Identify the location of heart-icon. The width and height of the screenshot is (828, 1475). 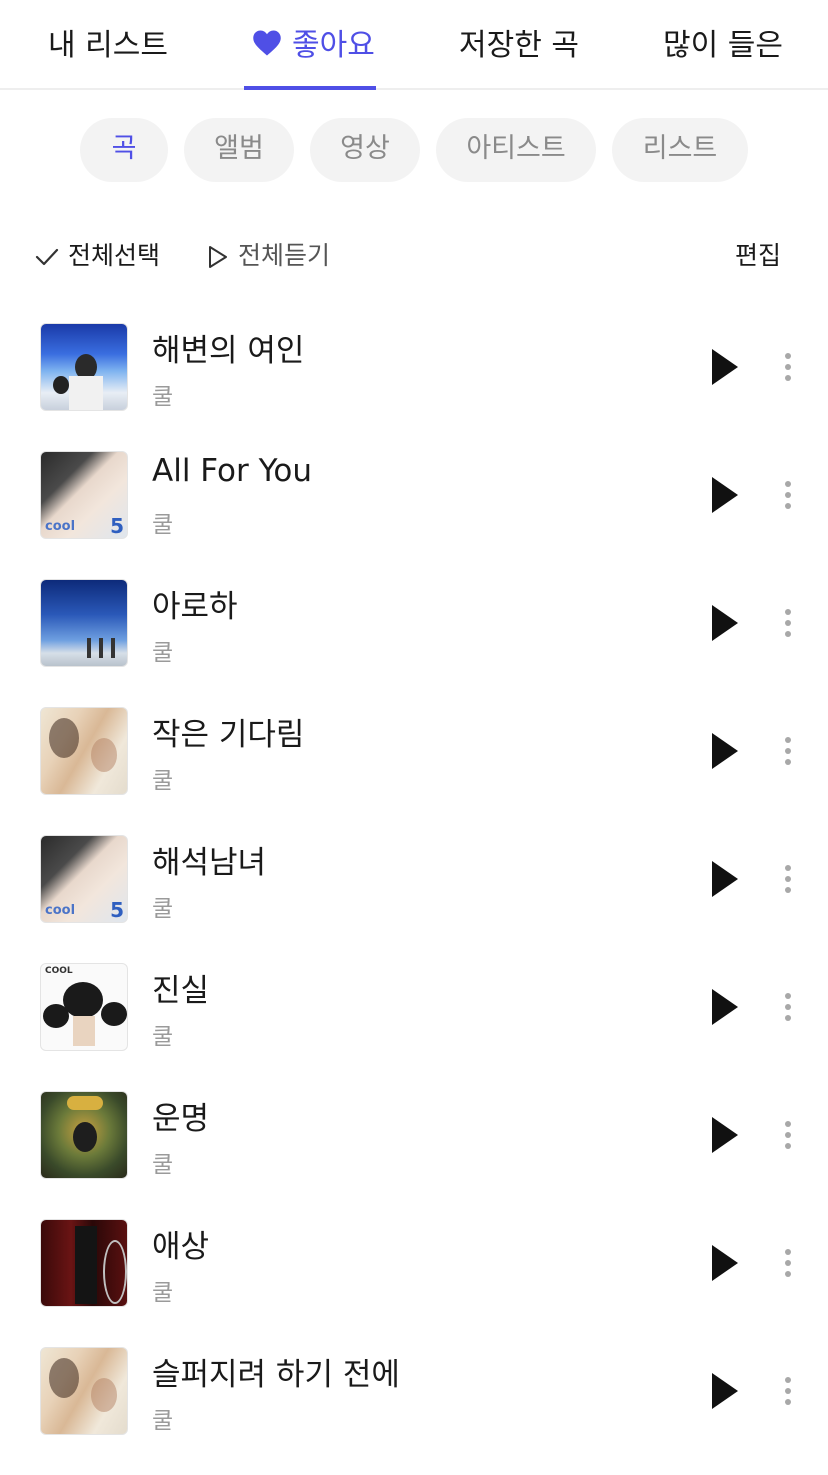
(267, 43).